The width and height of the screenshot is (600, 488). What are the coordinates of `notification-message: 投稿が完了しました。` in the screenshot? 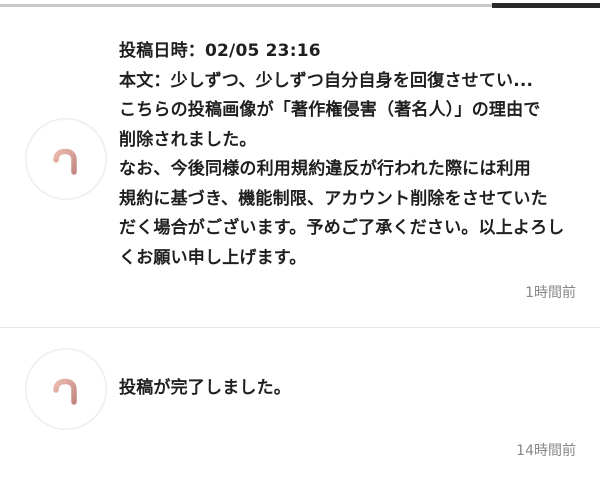 It's located at (205, 388).